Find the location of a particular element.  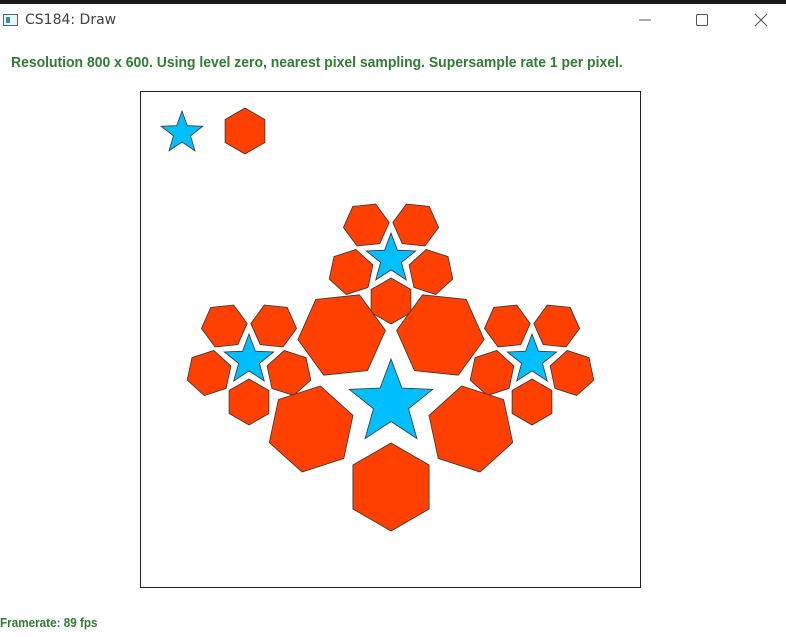

sample-star-shape is located at coordinates (182, 130).